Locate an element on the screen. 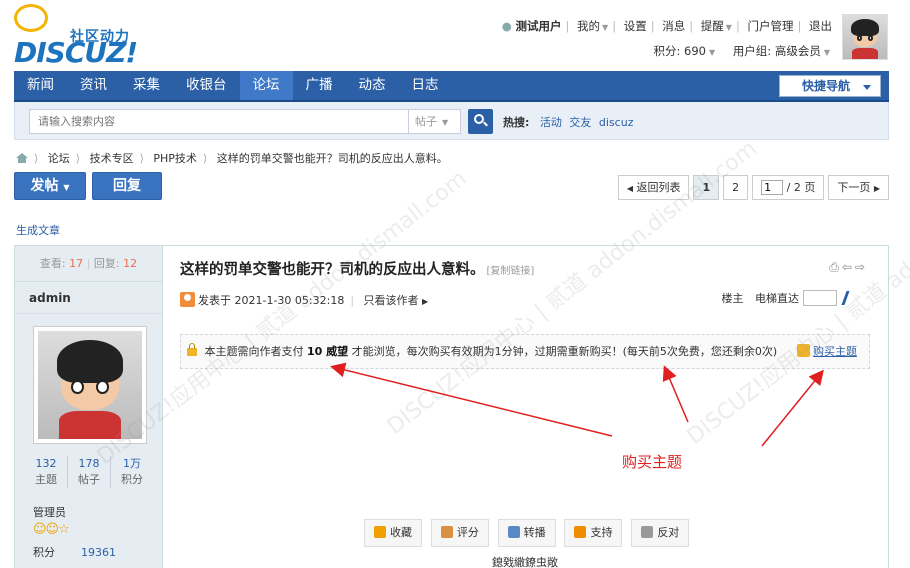  breadcrumb-forum: 论坛 is located at coordinates (59, 158).